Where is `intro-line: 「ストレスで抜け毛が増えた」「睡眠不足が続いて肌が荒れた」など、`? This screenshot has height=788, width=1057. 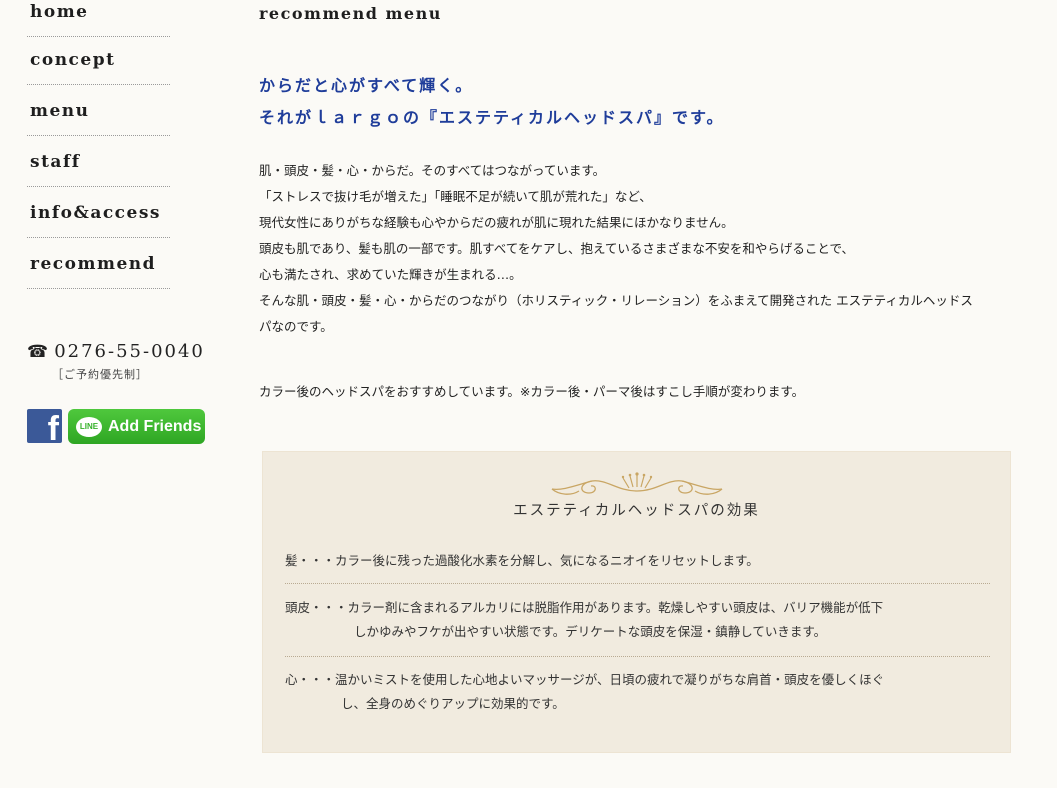 intro-line: 「ストレスで抜け毛が増えた」「睡眠不足が続いて肌が荒れた」など、 is located at coordinates (455, 196).